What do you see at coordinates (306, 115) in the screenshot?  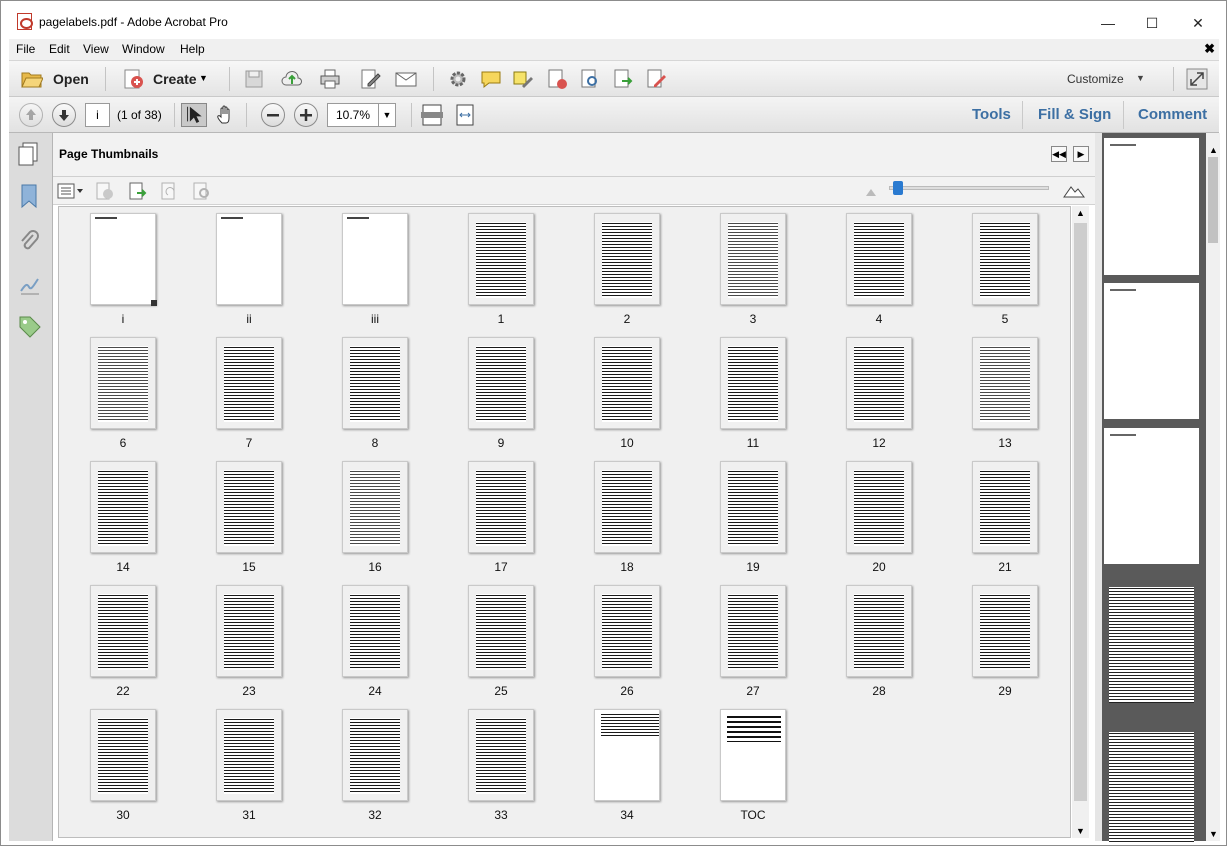 I see `zoom-in-button` at bounding box center [306, 115].